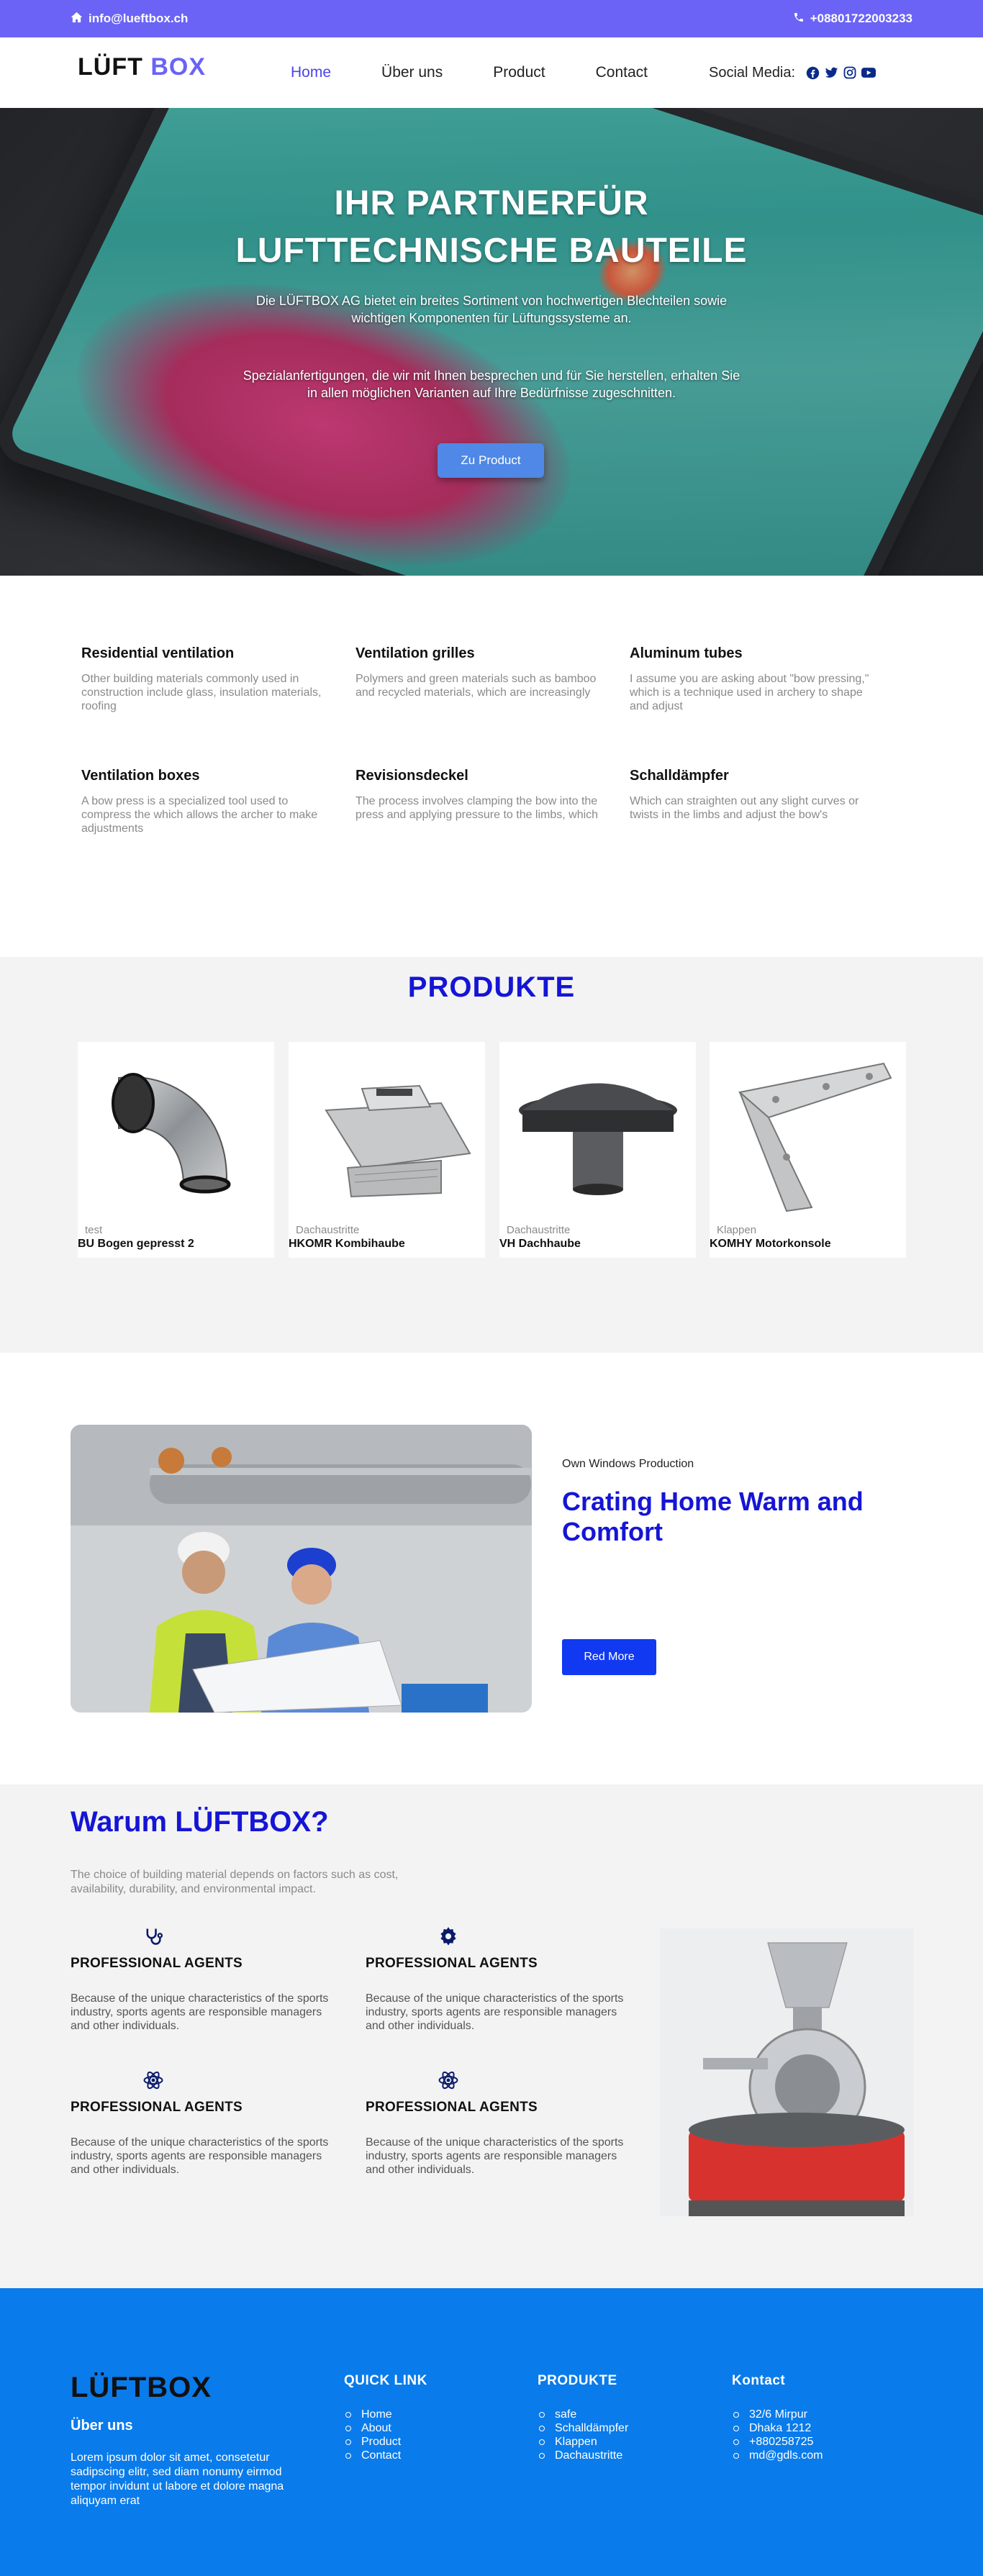 This screenshot has height=2576, width=983. Describe the element at coordinates (491, 460) in the screenshot. I see `zu-product-button: Zu Product` at that location.